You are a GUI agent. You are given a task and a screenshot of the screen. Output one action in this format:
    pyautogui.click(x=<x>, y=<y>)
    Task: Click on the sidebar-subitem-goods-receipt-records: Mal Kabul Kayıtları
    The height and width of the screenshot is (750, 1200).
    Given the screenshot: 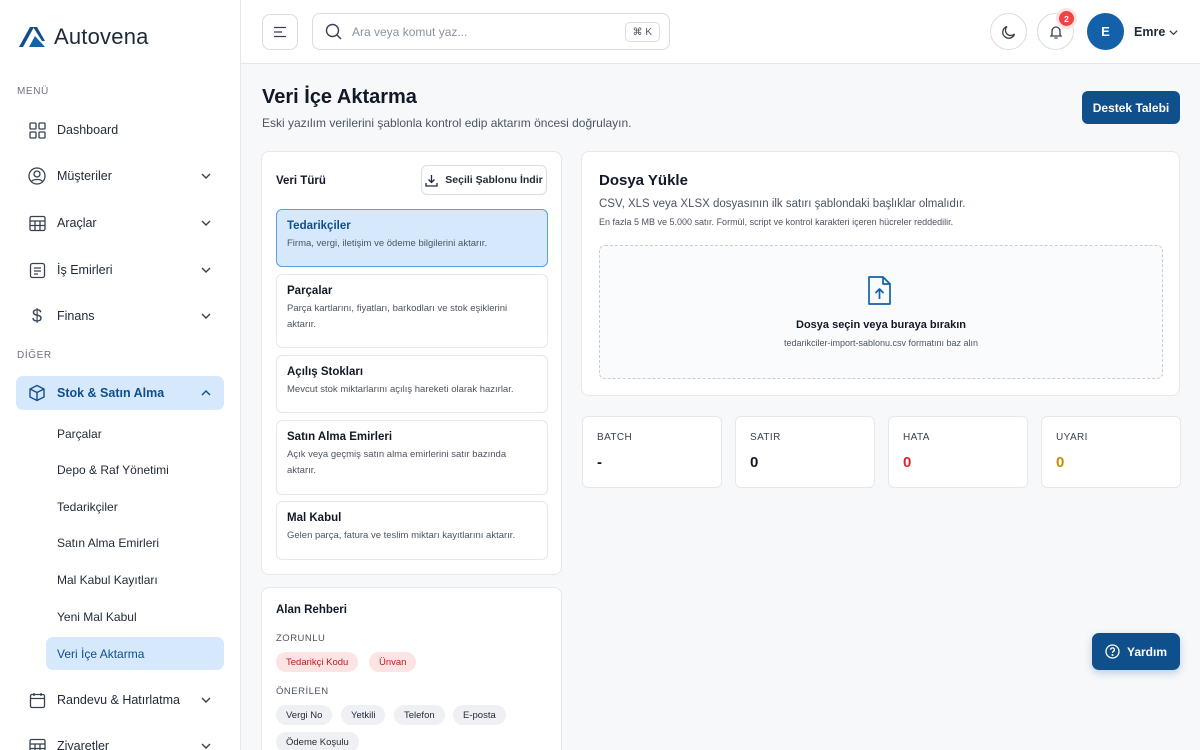 What is the action you would take?
    pyautogui.click(x=135, y=579)
    